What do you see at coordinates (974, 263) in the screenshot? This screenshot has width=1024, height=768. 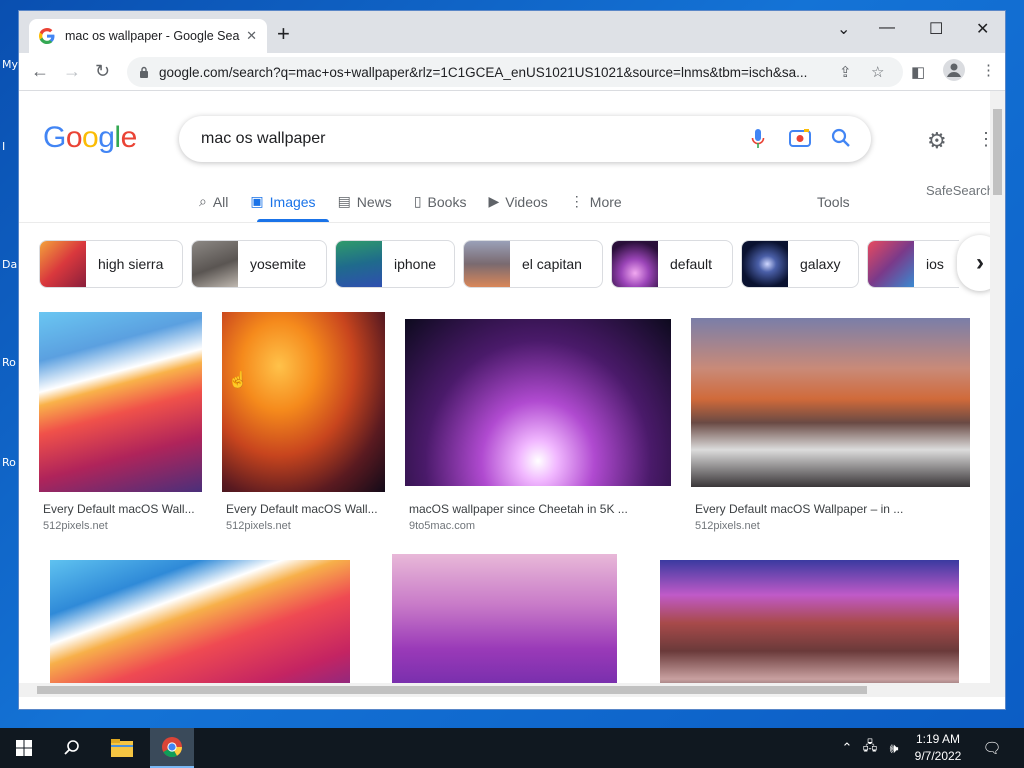 I see `chevron-right-icon: ›` at bounding box center [974, 263].